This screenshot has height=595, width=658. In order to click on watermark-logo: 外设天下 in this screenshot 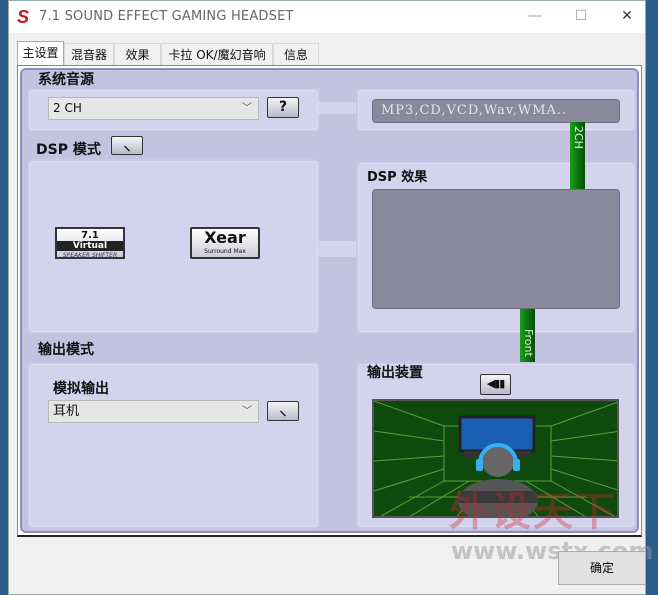, I will do `click(533, 512)`.